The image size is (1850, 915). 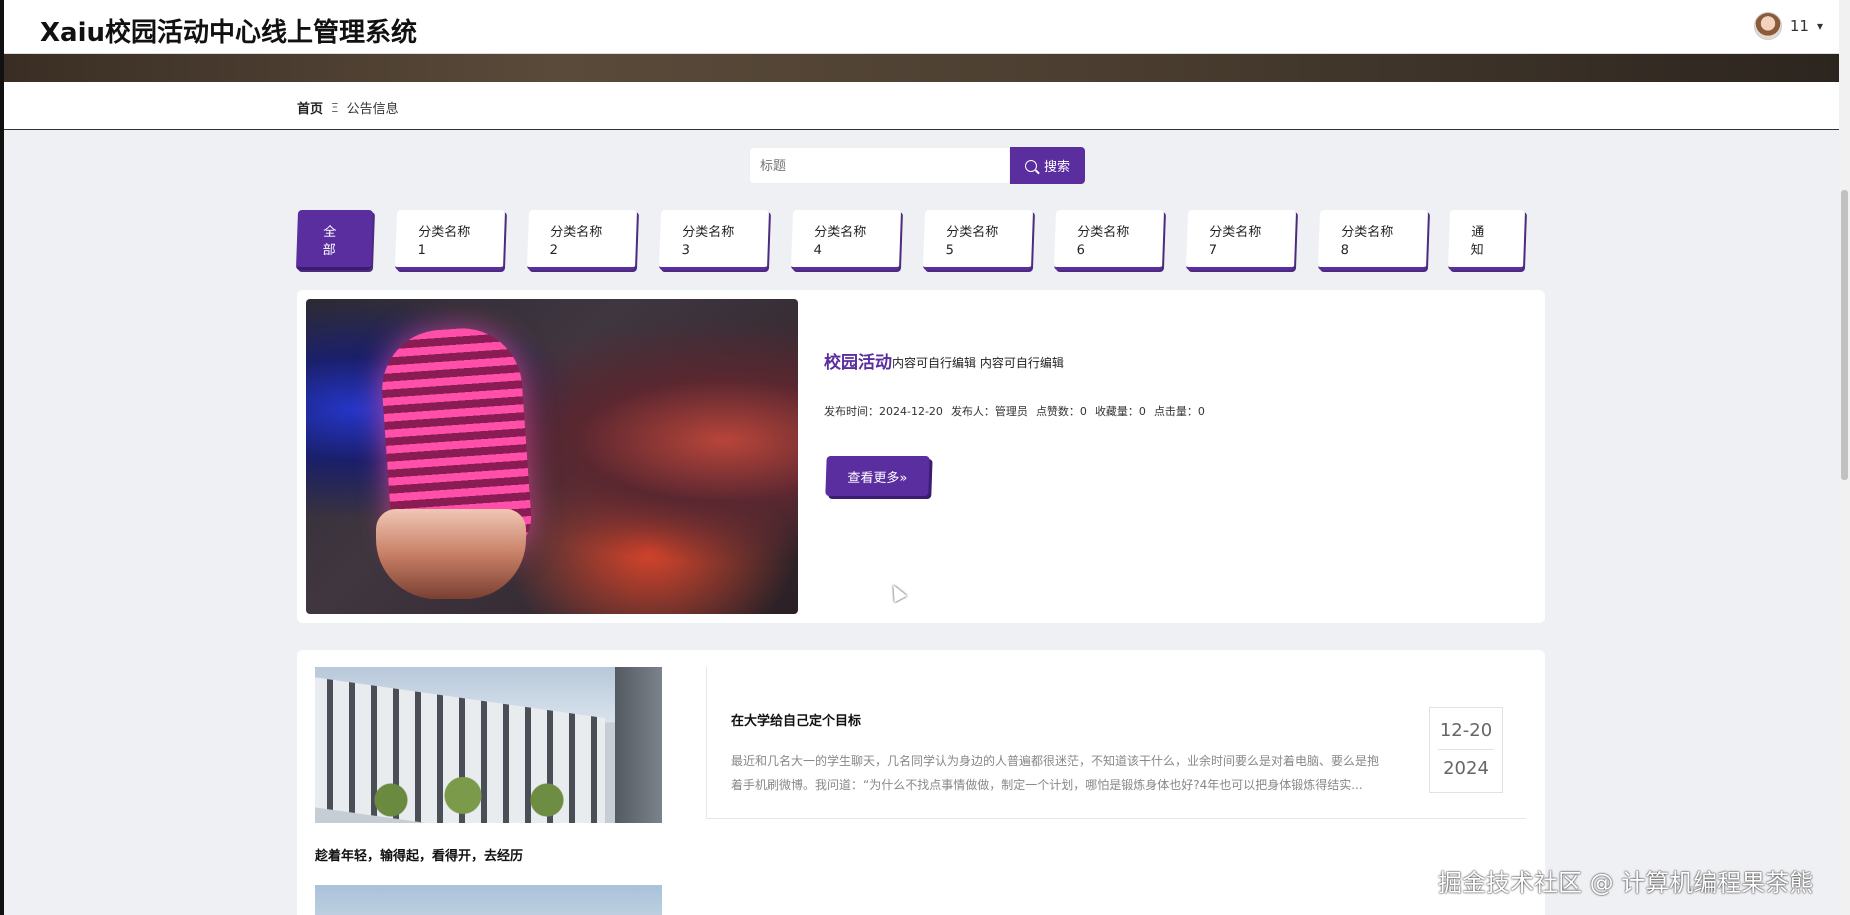 I want to click on meta-favorites: 收藏量：0, so click(x=1120, y=411).